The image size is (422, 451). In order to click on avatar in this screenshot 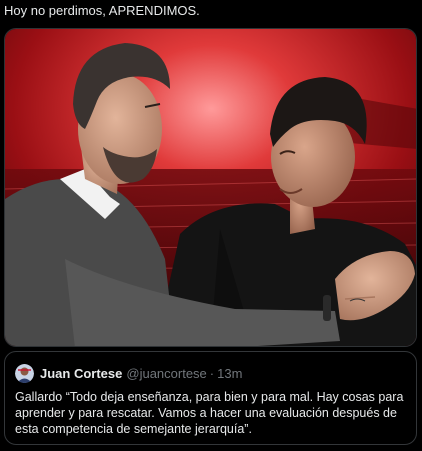, I will do `click(24, 373)`.